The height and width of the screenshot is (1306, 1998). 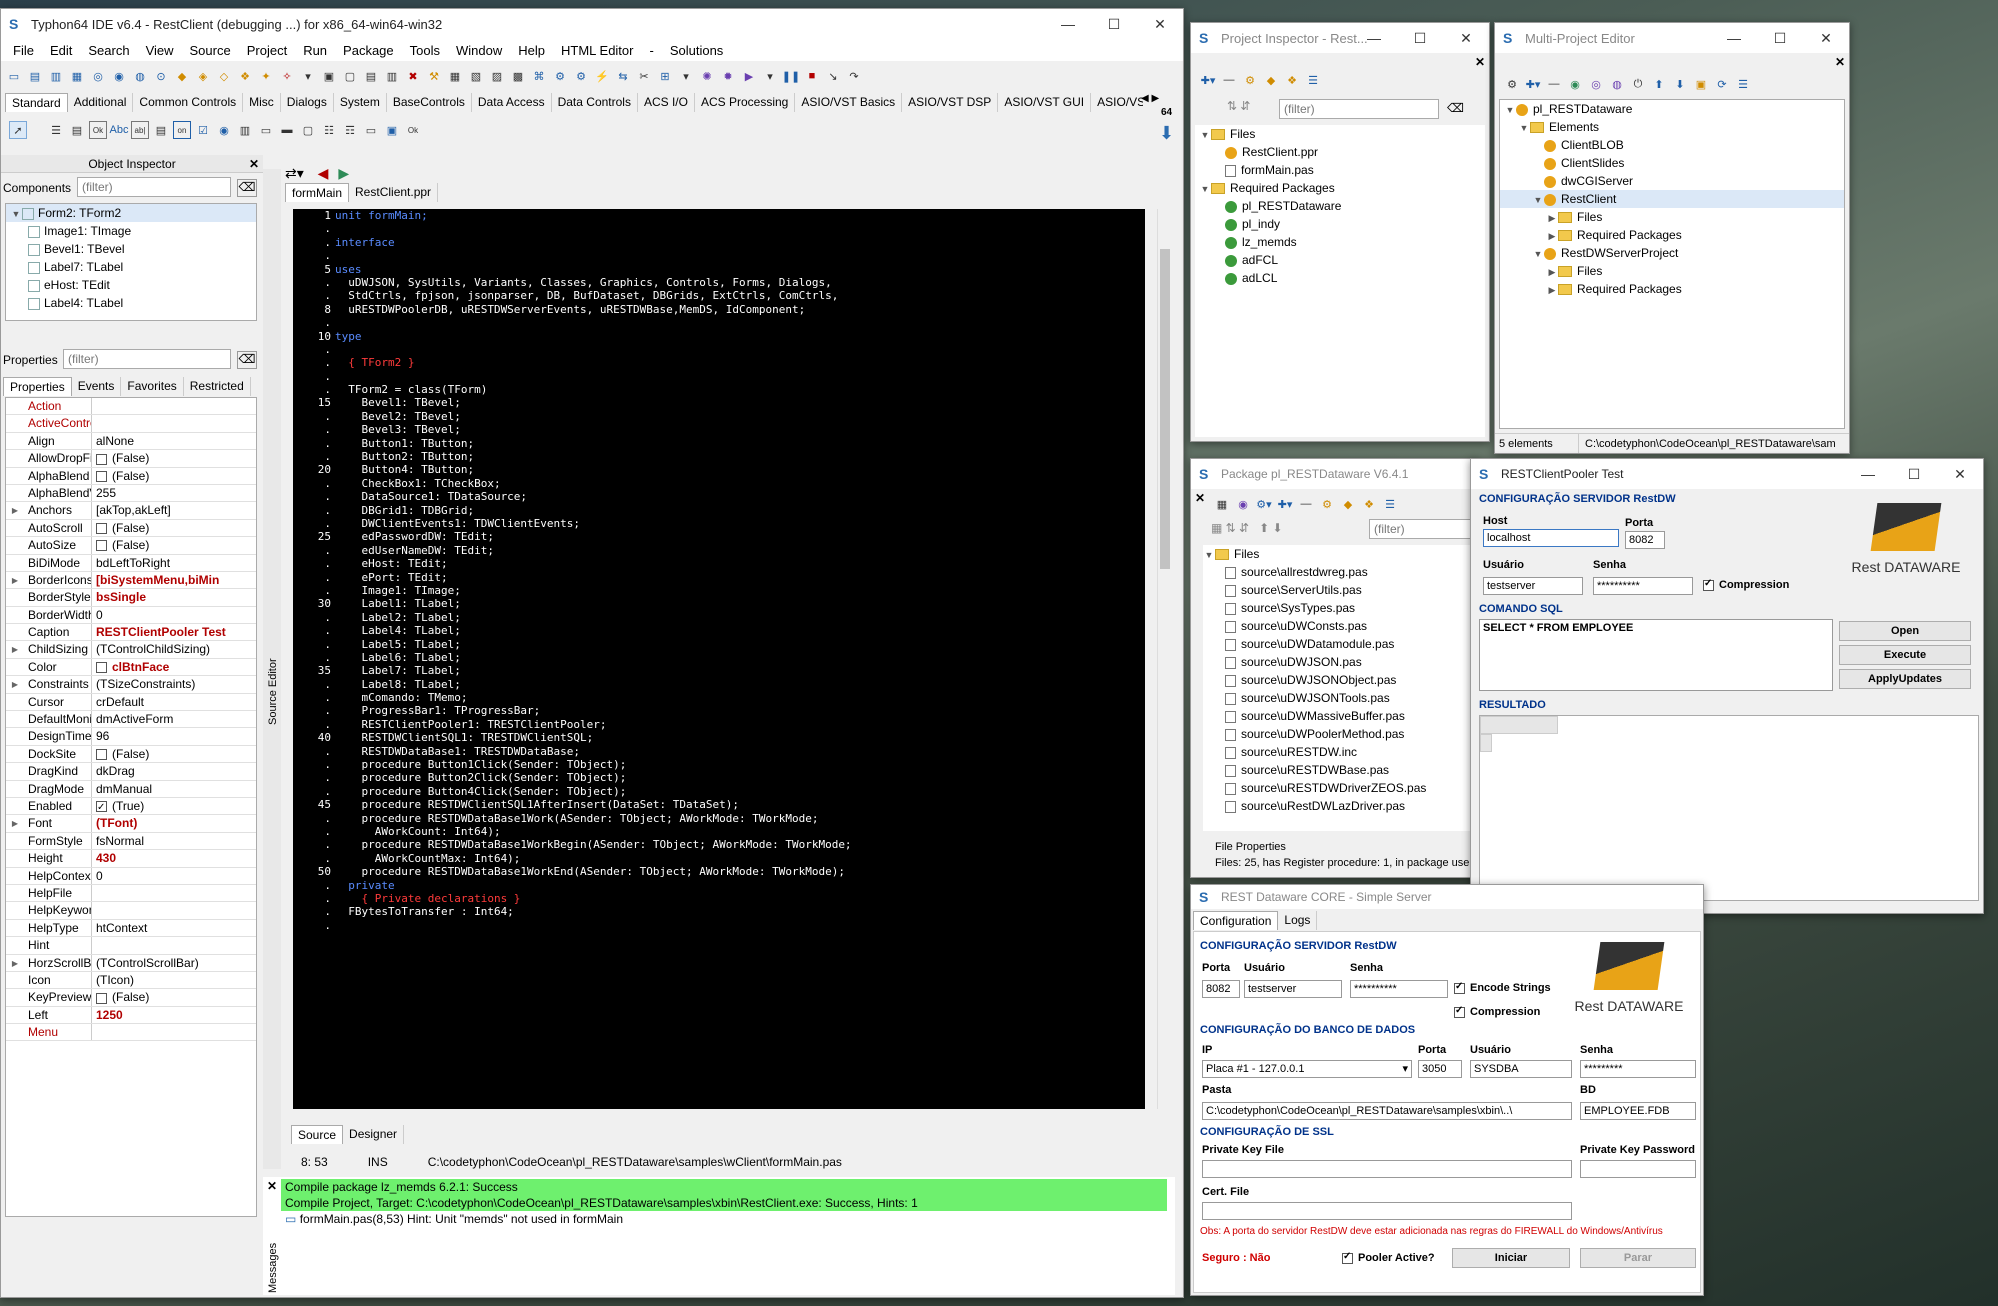 What do you see at coordinates (1250, 80) in the screenshot?
I see `options-icon: ⚙` at bounding box center [1250, 80].